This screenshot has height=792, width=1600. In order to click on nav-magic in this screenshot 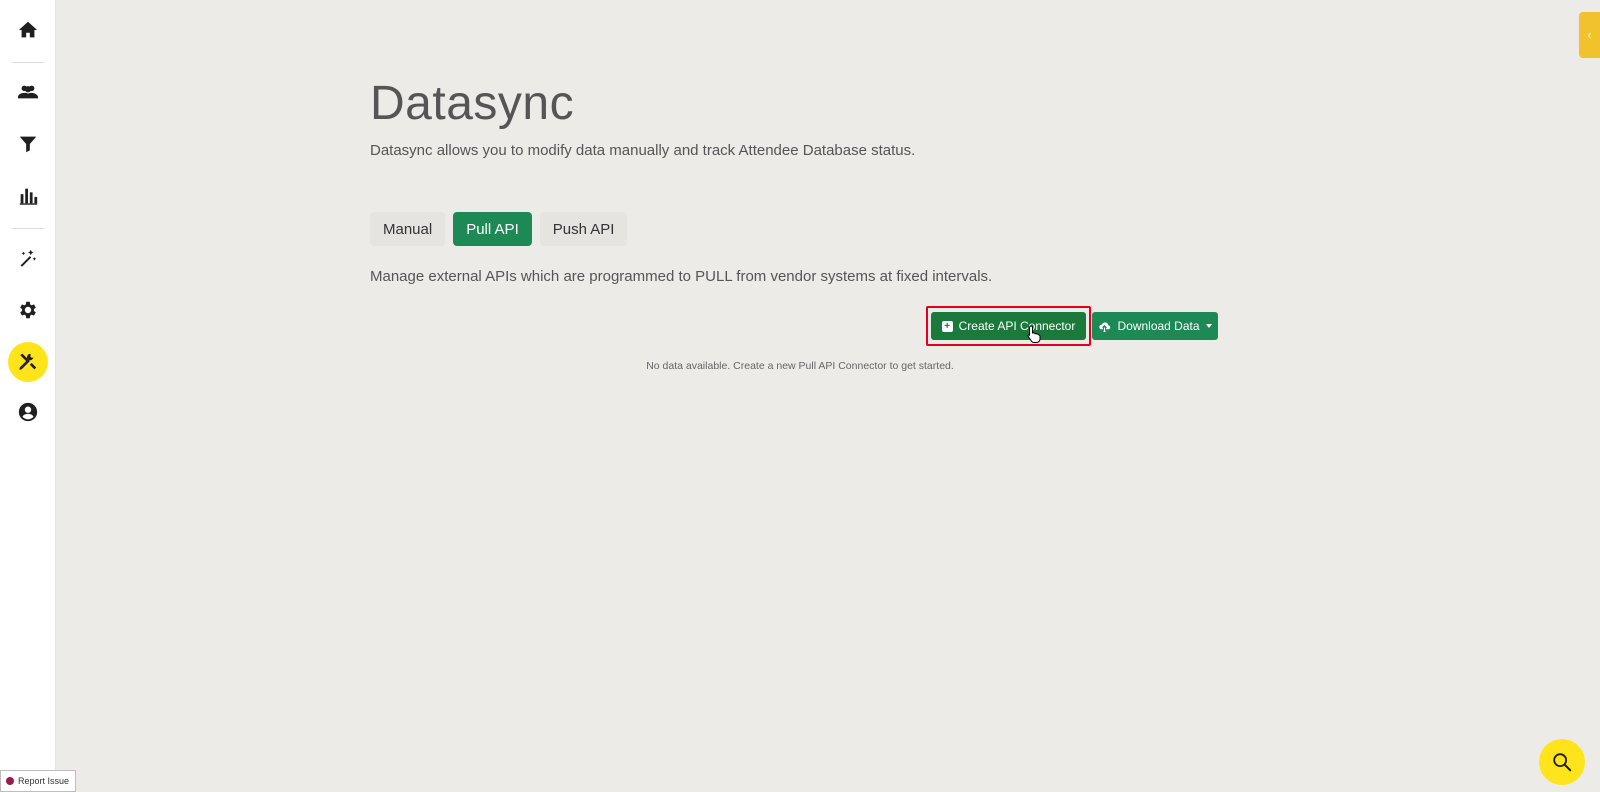, I will do `click(28, 258)`.